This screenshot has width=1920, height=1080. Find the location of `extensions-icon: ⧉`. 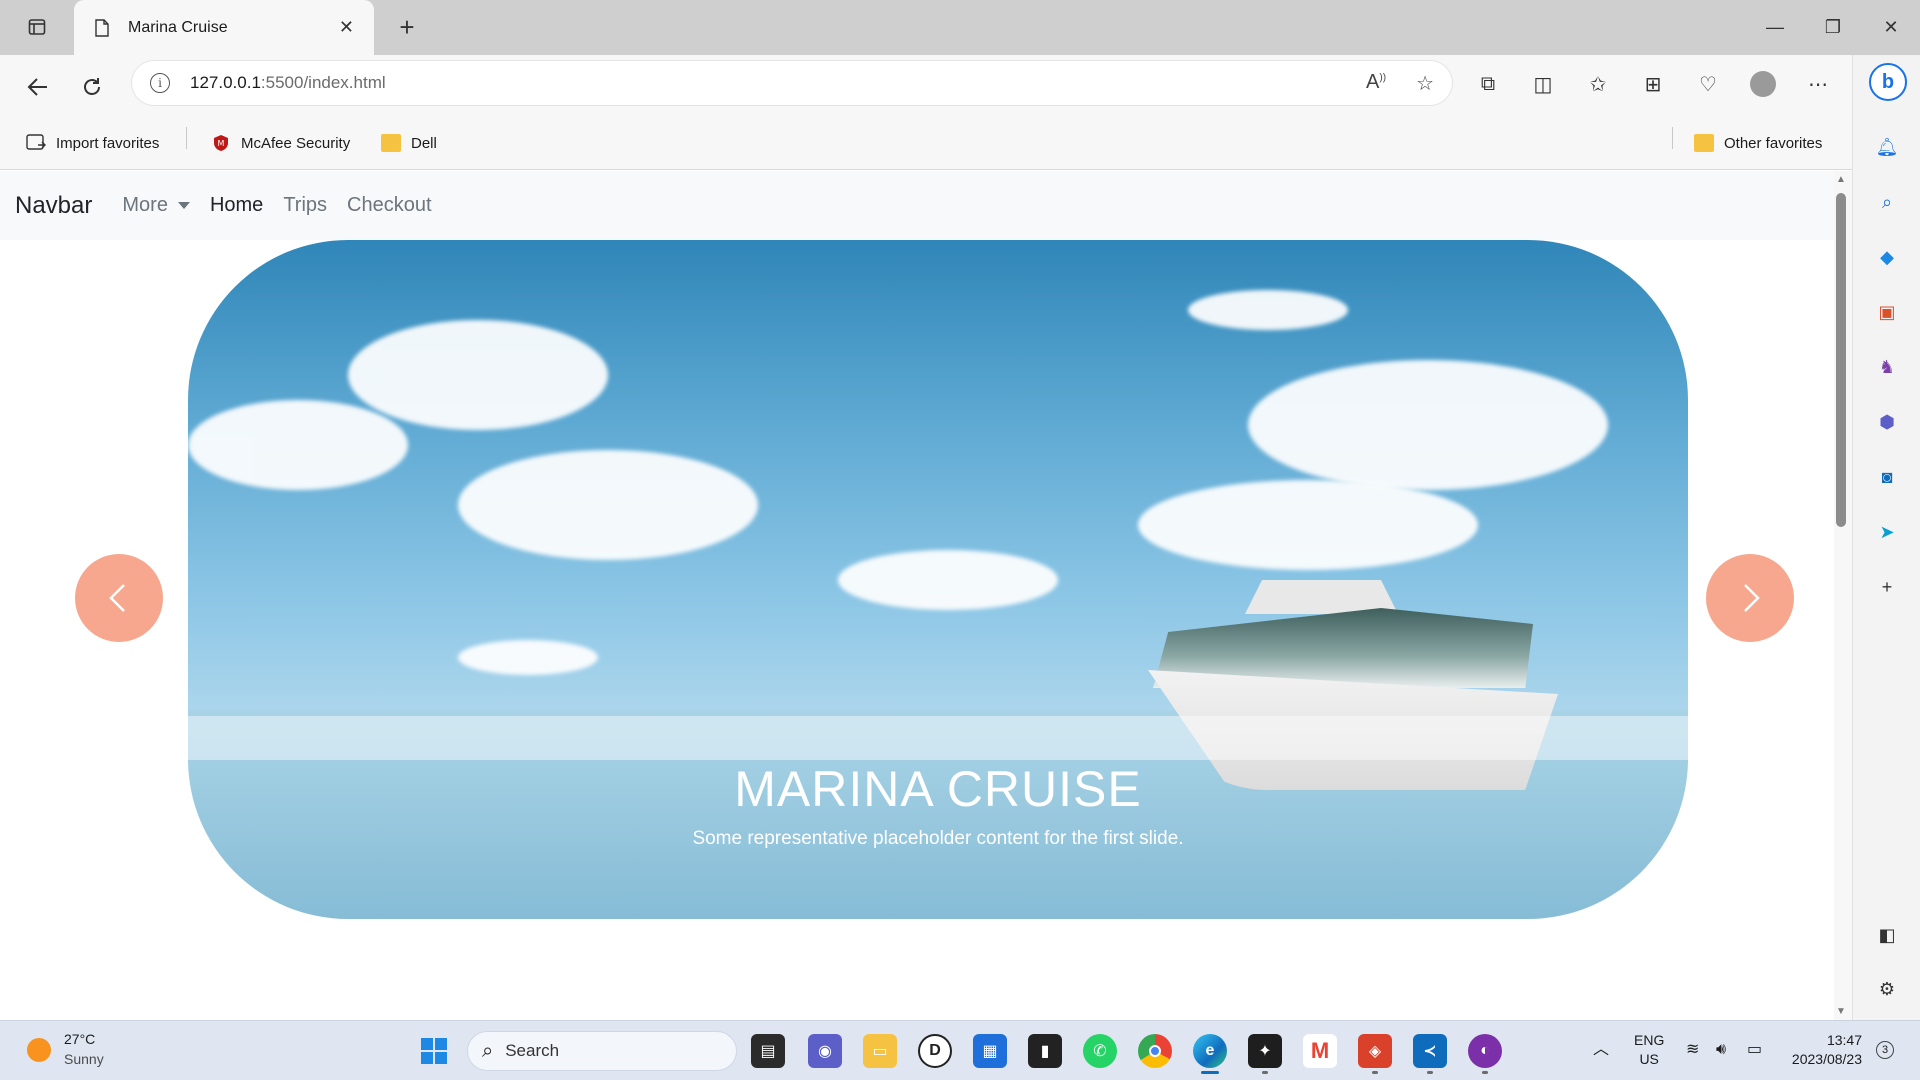

extensions-icon: ⧉ is located at coordinates (1488, 84).